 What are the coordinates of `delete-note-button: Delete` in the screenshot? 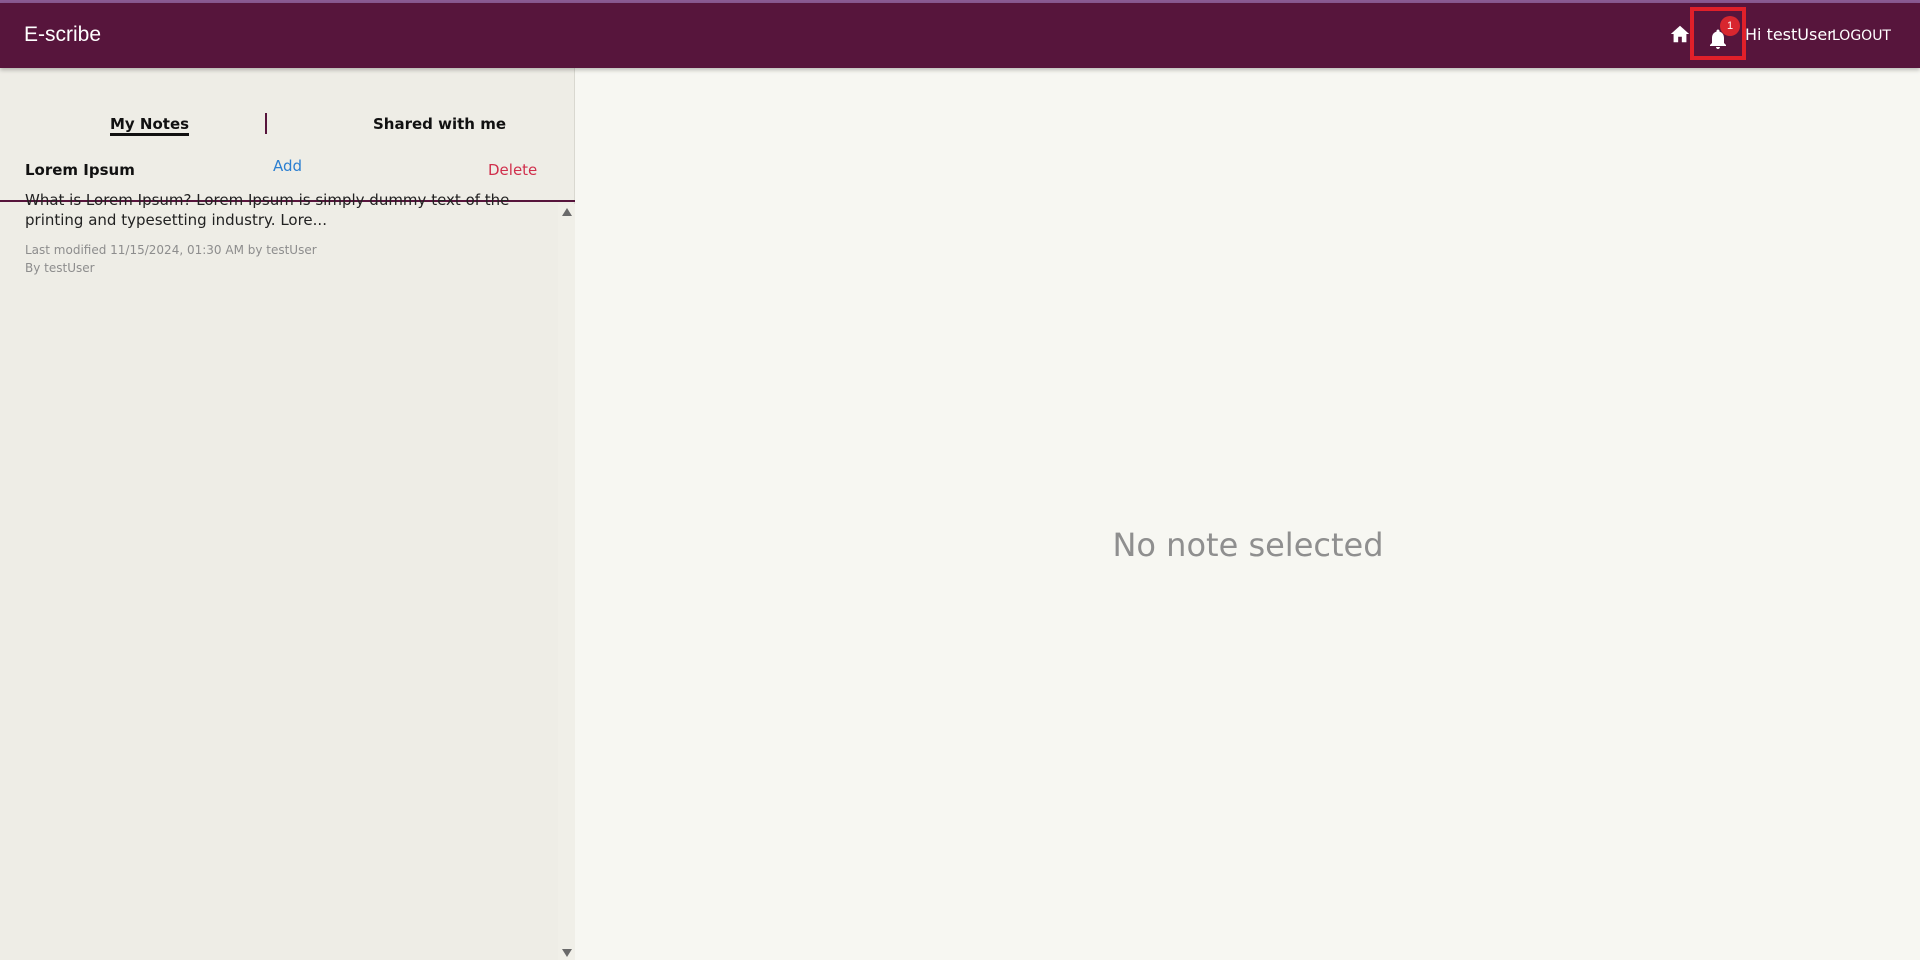 It's located at (512, 170).